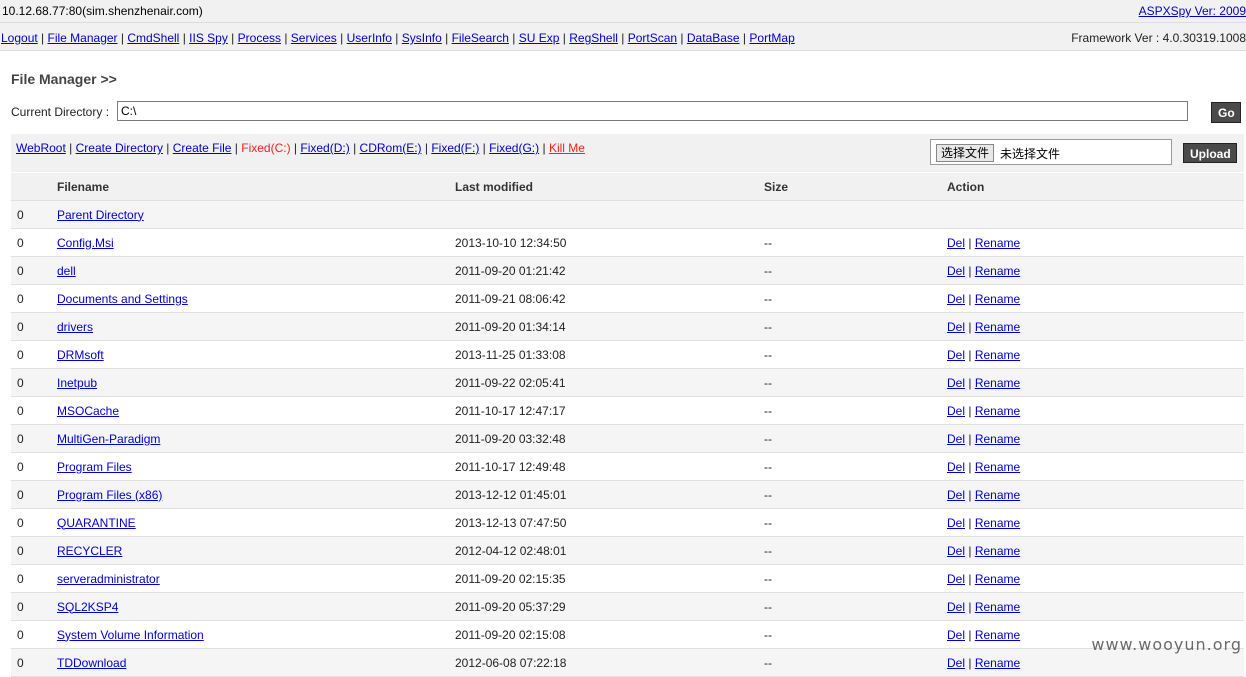 The height and width of the screenshot is (677, 1246). What do you see at coordinates (1226, 112) in the screenshot?
I see `go-button: Go` at bounding box center [1226, 112].